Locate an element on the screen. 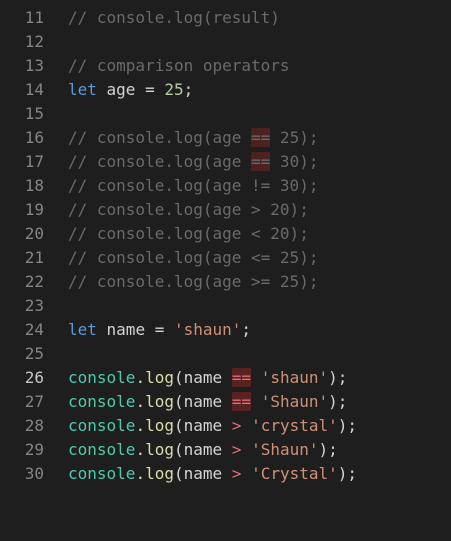 The image size is (451, 541). code-line: 26 console.log(name == 'shaun'); is located at coordinates (225, 378).